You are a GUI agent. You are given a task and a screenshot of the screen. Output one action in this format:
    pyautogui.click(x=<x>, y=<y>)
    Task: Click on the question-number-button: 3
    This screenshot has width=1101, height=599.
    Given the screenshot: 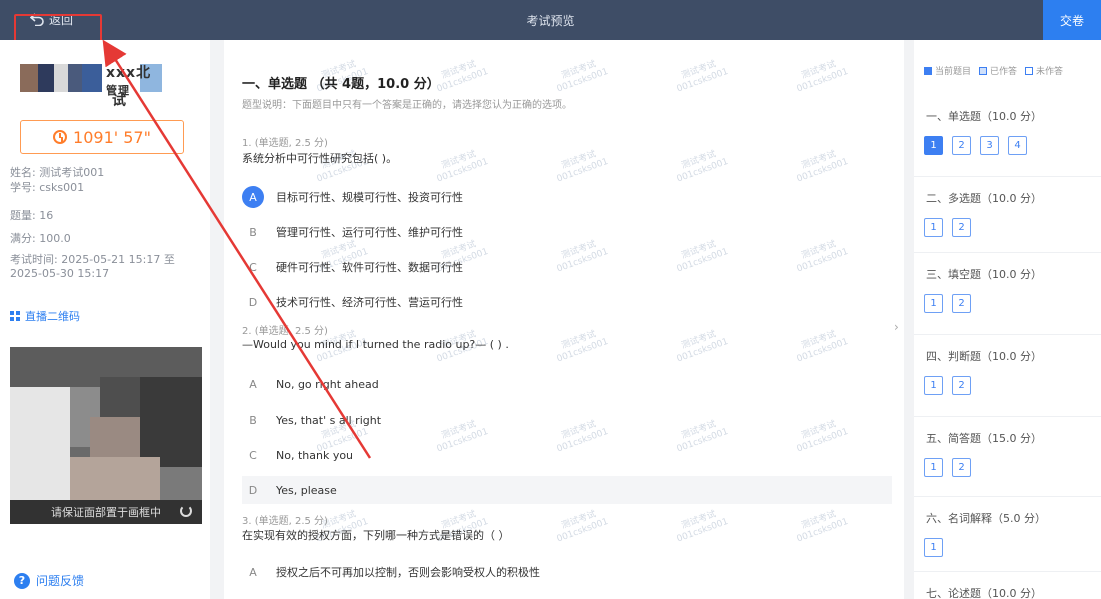 What is the action you would take?
    pyautogui.click(x=989, y=145)
    